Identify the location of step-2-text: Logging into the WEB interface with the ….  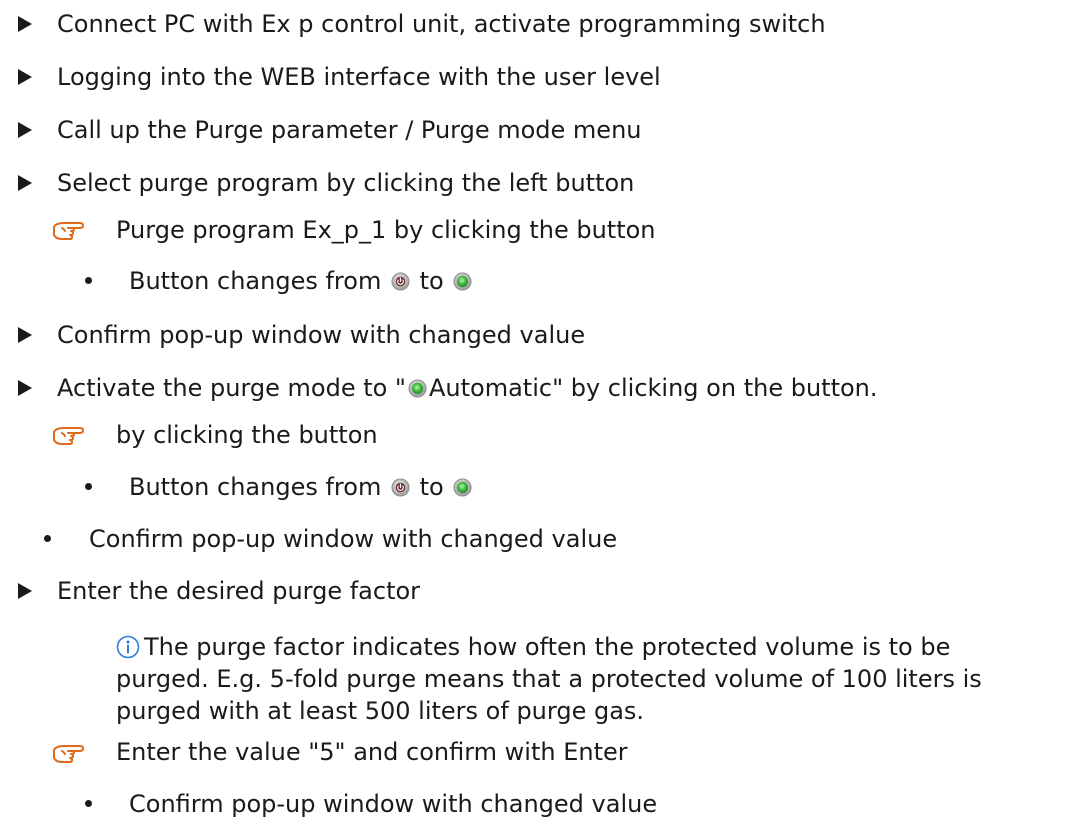
(359, 77).